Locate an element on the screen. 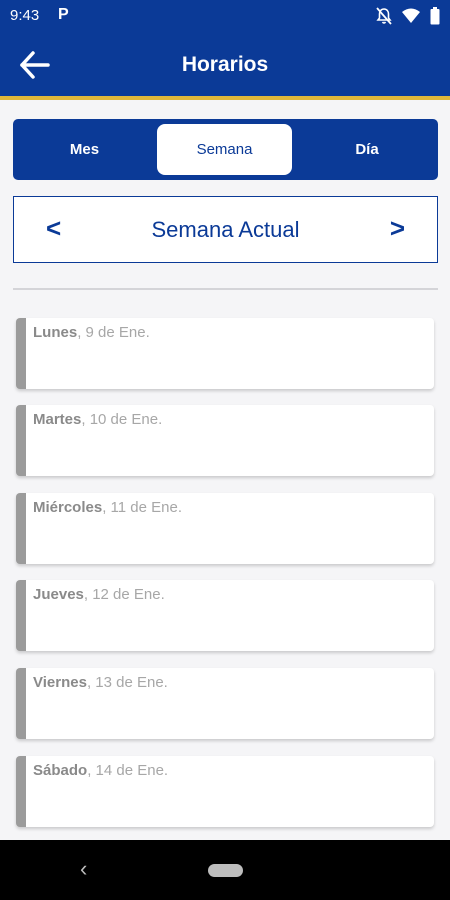  day-date: , 10 de Ene. is located at coordinates (122, 419).